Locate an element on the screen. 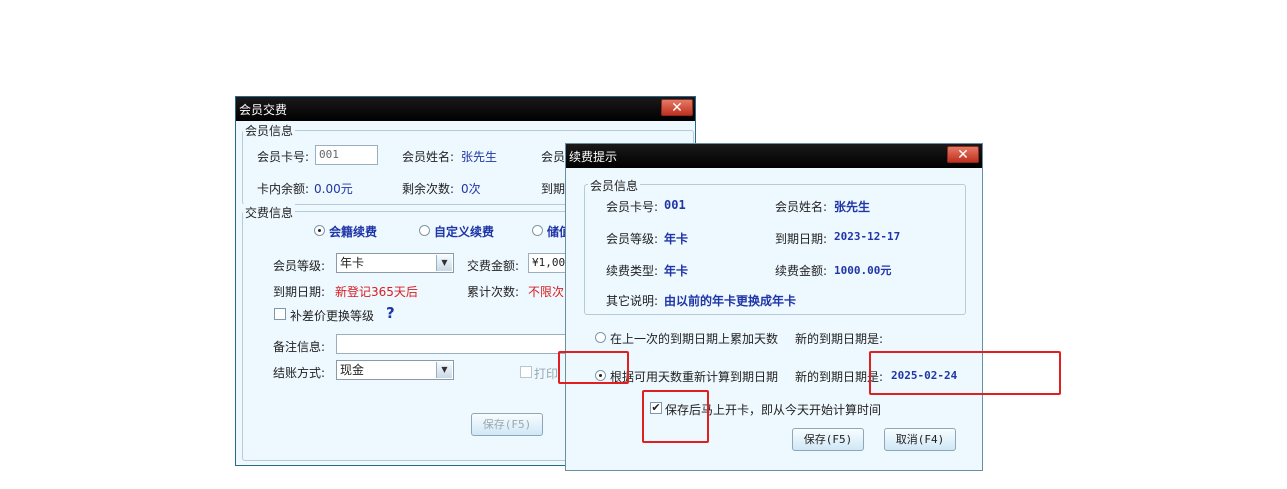 The width and height of the screenshot is (1287, 489). radio-store is located at coordinates (537, 230).